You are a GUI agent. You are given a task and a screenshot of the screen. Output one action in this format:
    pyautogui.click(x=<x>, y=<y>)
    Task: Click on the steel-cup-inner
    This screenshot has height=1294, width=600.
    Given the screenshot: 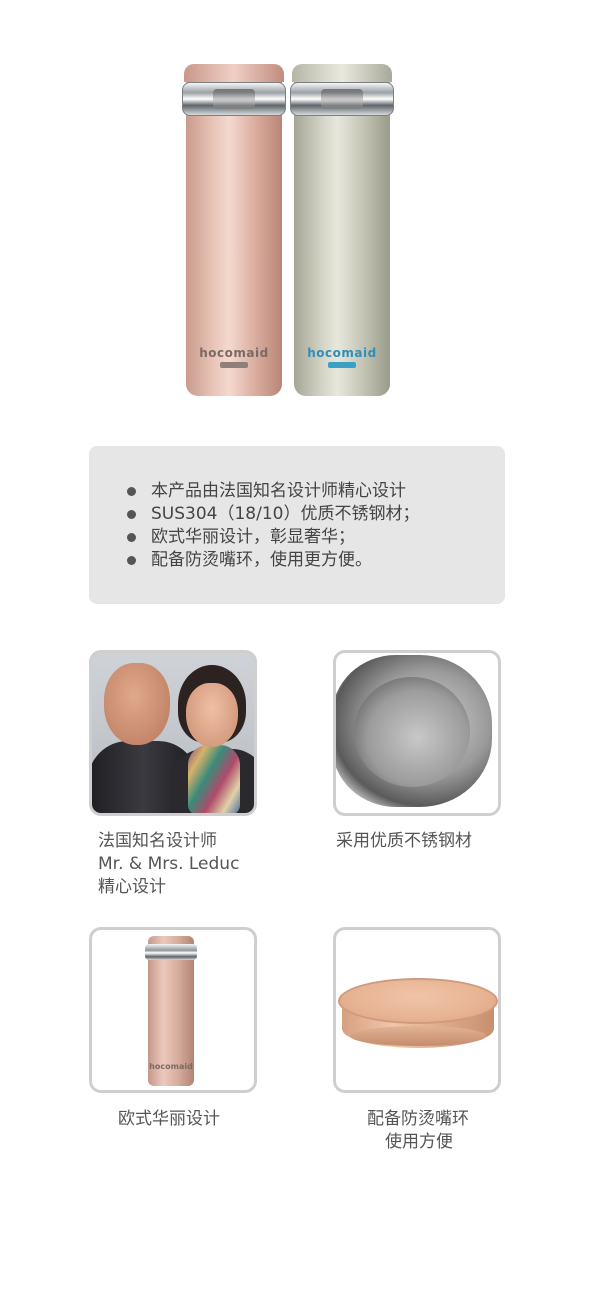 What is the action you would take?
    pyautogui.click(x=412, y=732)
    